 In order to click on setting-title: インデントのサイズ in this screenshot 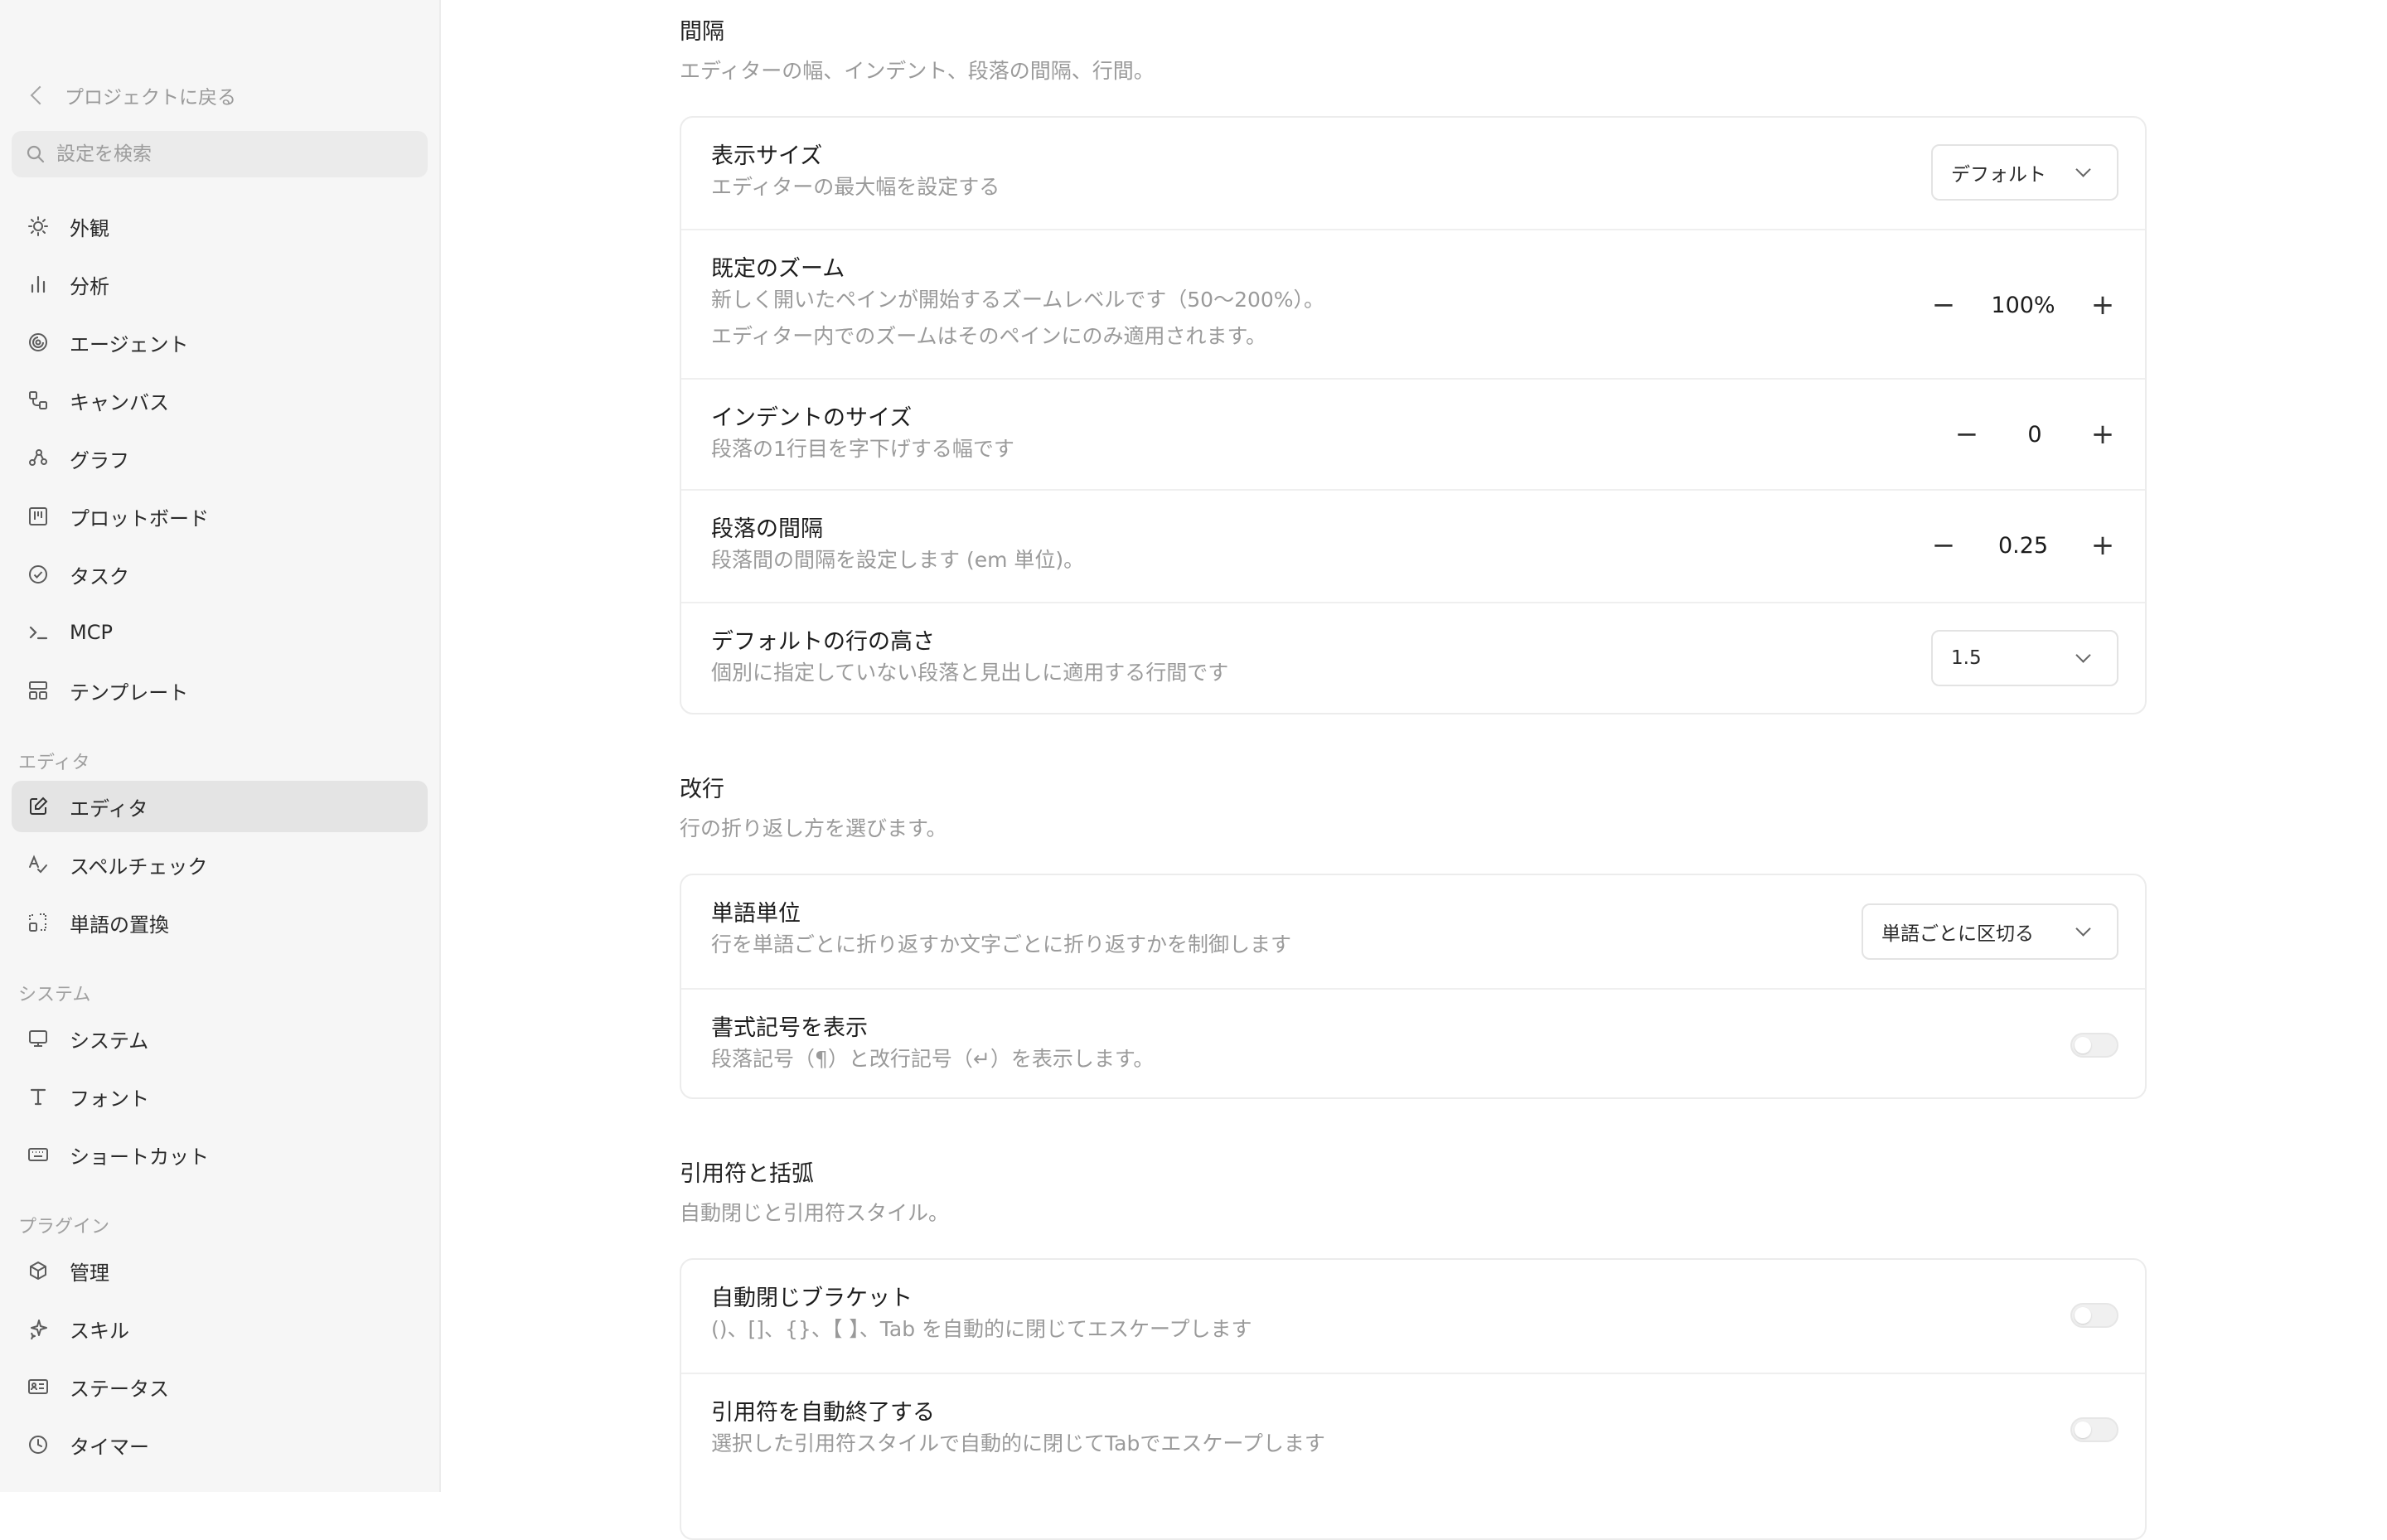, I will do `click(812, 418)`.